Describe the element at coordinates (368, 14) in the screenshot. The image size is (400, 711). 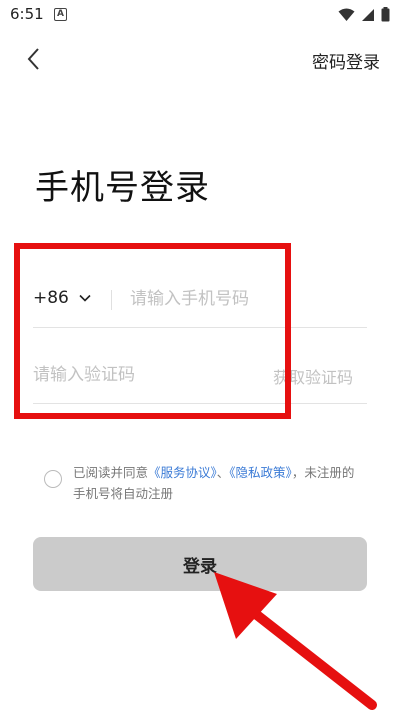
I see `signal-icon` at that location.